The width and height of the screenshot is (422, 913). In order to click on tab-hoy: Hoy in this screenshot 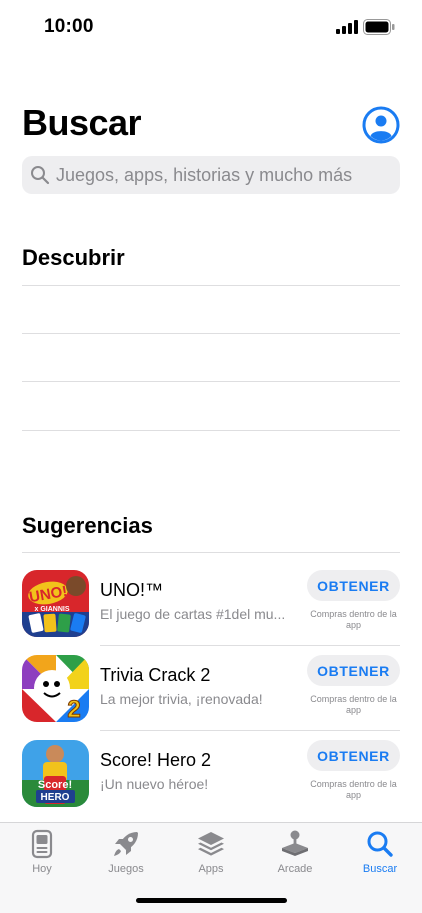, I will do `click(42, 854)`.